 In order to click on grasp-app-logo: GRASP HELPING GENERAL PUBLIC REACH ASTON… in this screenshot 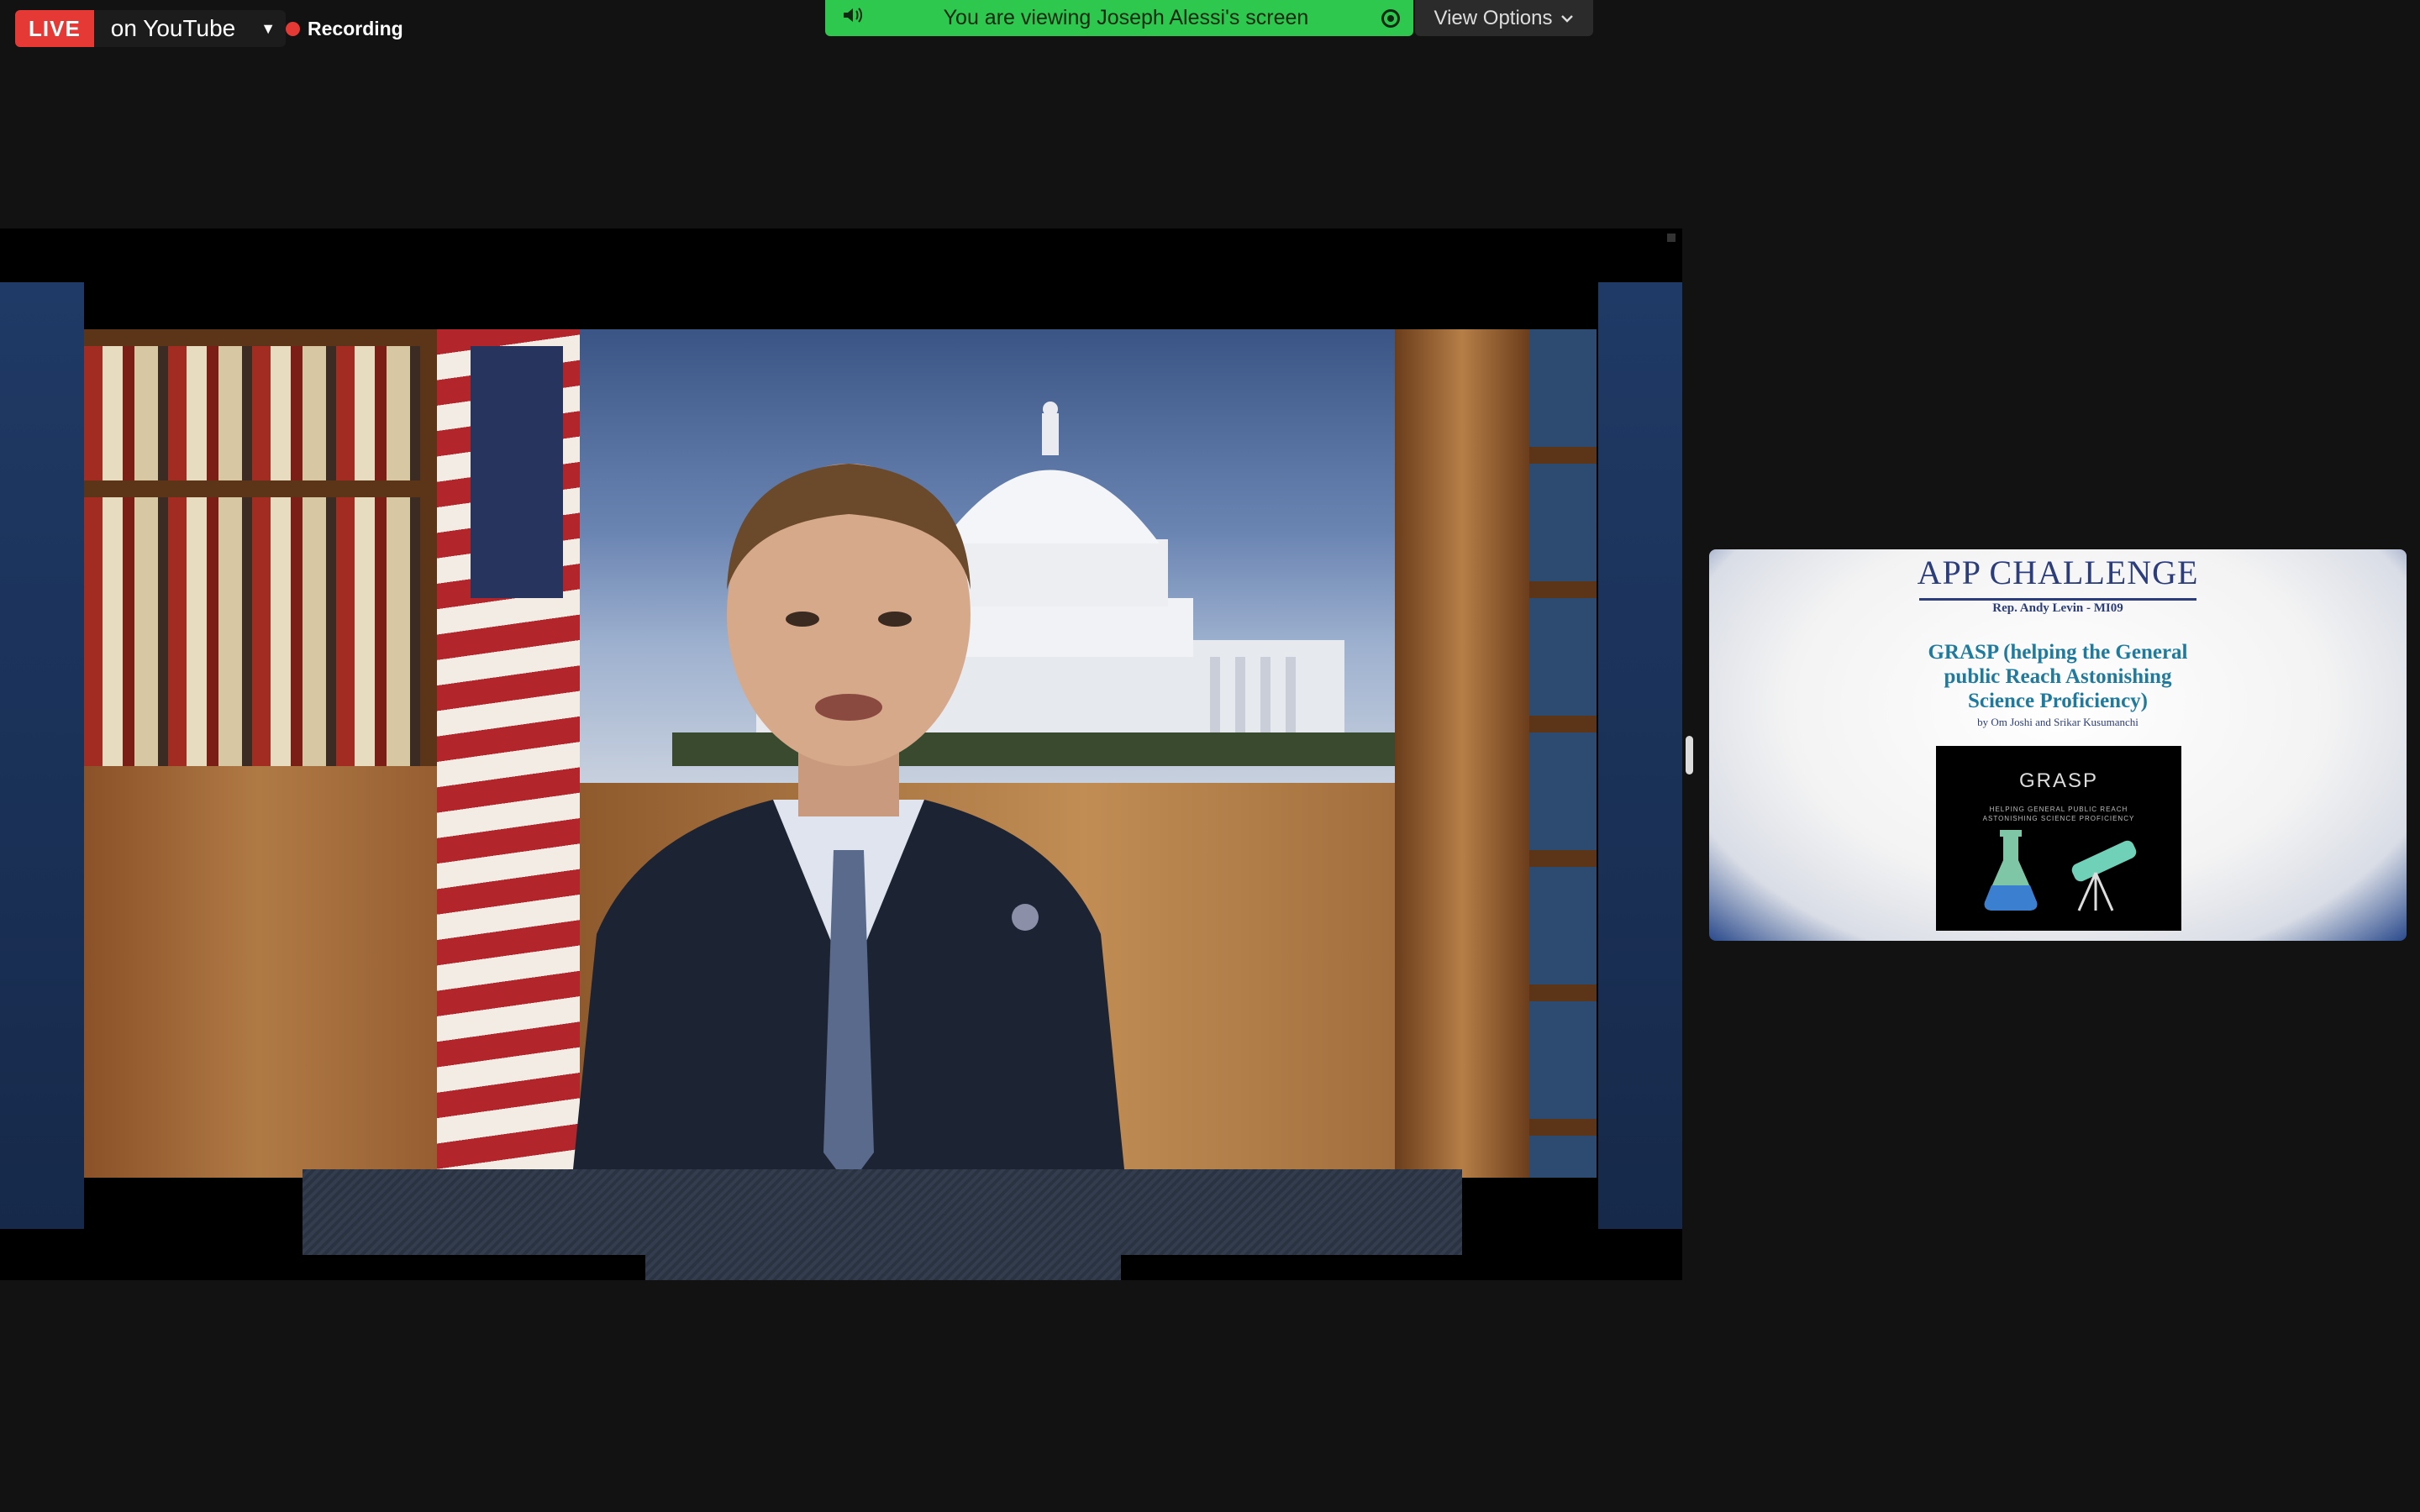, I will do `click(2058, 838)`.